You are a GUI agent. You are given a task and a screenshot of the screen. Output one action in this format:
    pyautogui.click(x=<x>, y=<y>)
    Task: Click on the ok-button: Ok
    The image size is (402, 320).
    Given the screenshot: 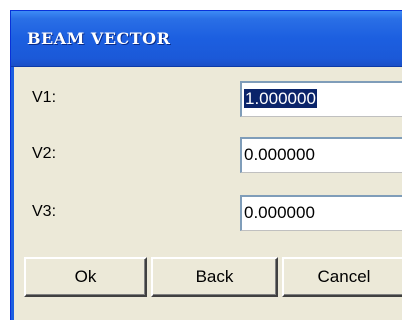 What is the action you would take?
    pyautogui.click(x=85, y=277)
    